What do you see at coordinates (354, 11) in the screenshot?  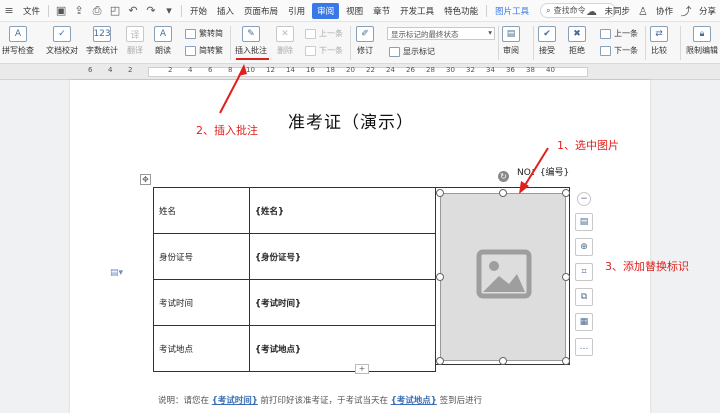 I see `tab-view: 视图` at bounding box center [354, 11].